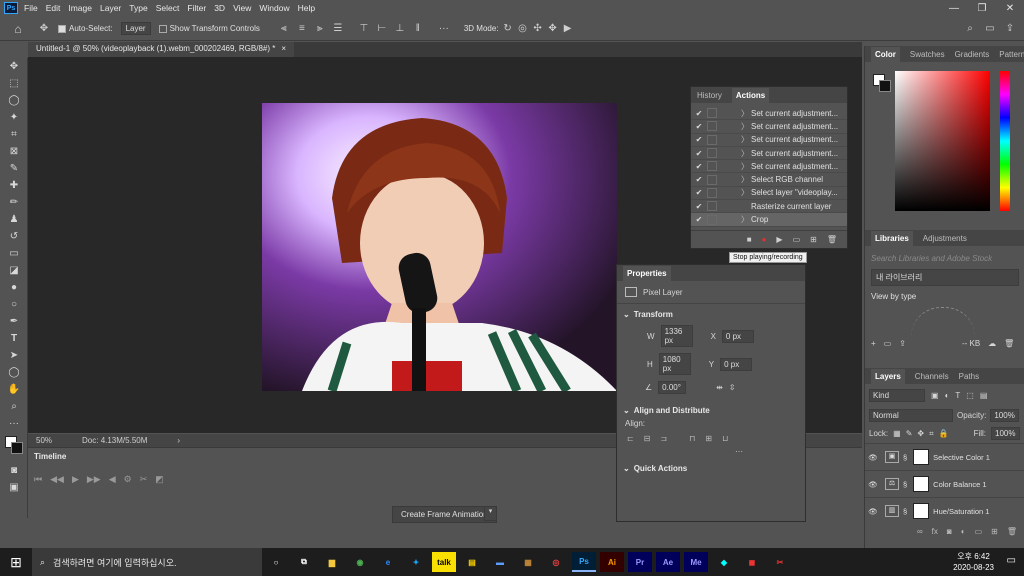 This screenshot has width=1024, height=576. I want to click on menu-type: Type, so click(138, 8).